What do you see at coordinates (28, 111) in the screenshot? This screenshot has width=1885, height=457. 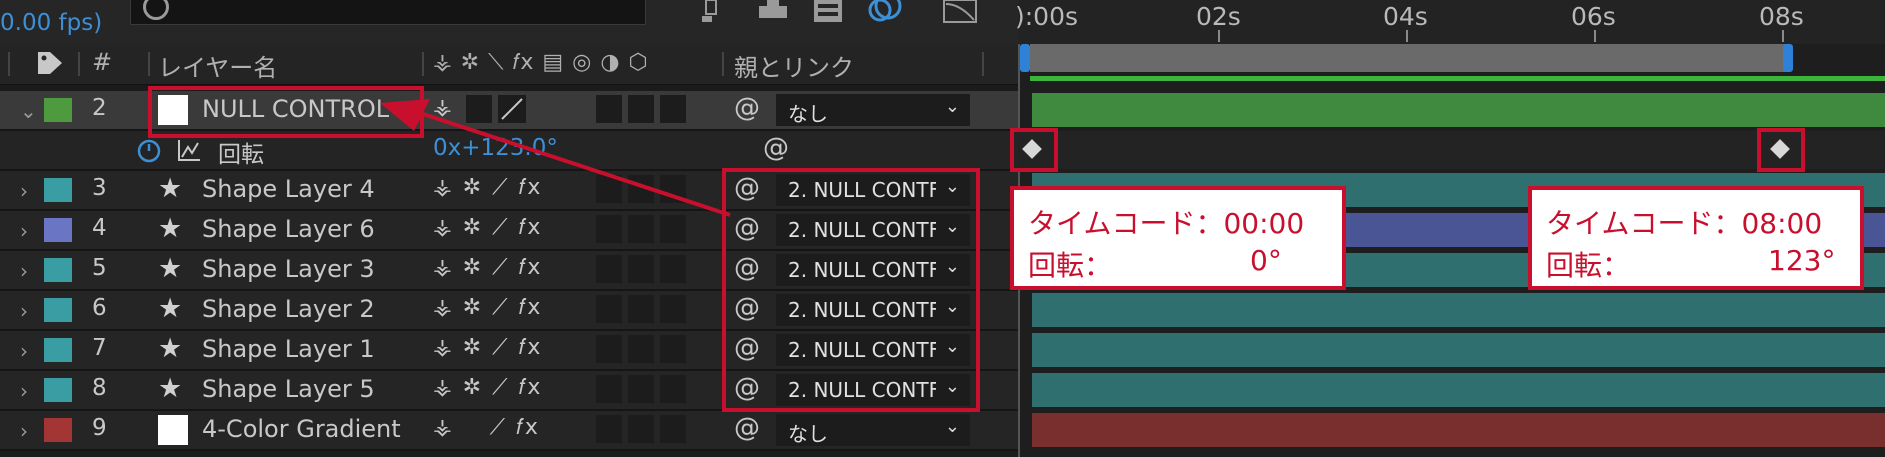 I see `twirl-open-icon: ⌄` at bounding box center [28, 111].